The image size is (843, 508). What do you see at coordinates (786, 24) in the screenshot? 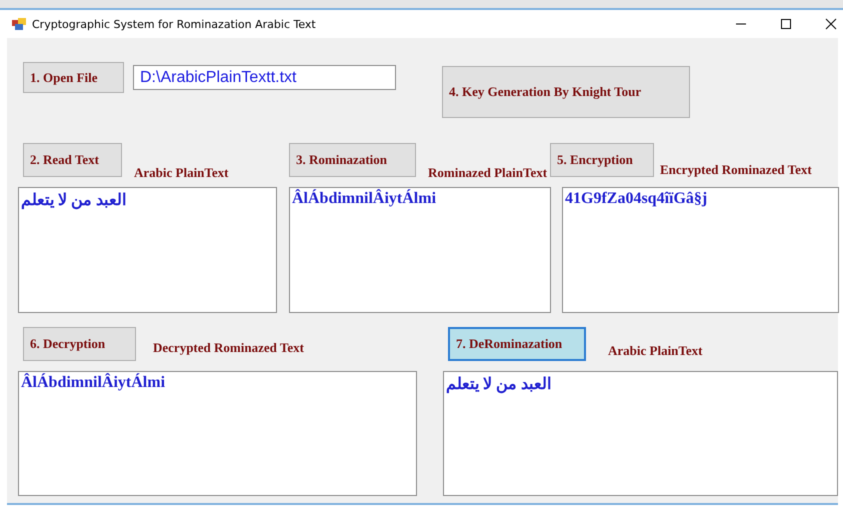
I see `maximize-icon` at bounding box center [786, 24].